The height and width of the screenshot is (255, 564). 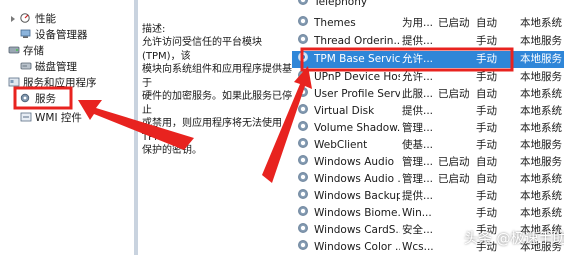 I want to click on services-apps-icon, so click(x=14, y=82).